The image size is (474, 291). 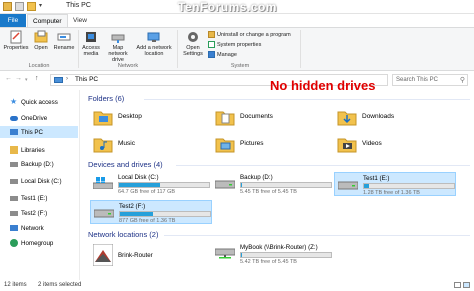 What do you see at coordinates (34, 213) in the screenshot?
I see `nav-label: Test2 (F:)` at bounding box center [34, 213].